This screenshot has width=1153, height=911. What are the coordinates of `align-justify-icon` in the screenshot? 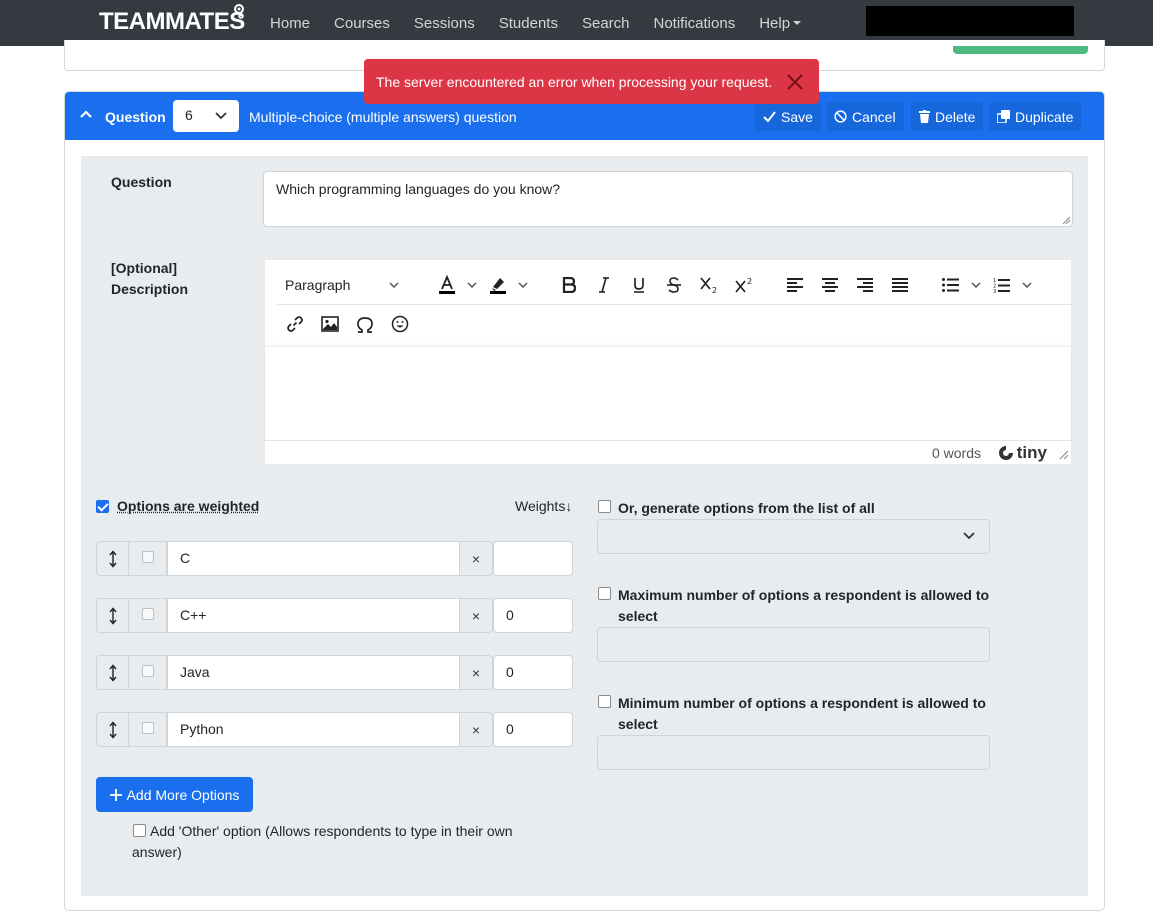 It's located at (900, 285).